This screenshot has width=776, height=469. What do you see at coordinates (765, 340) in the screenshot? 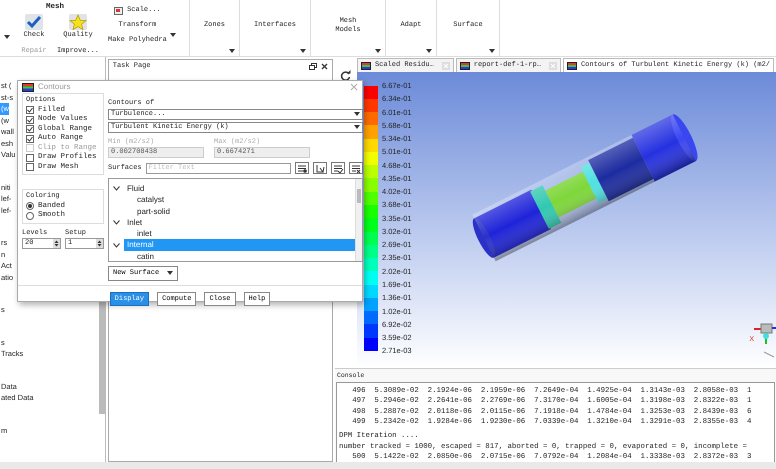
I see `axis-triad-icon` at bounding box center [765, 340].